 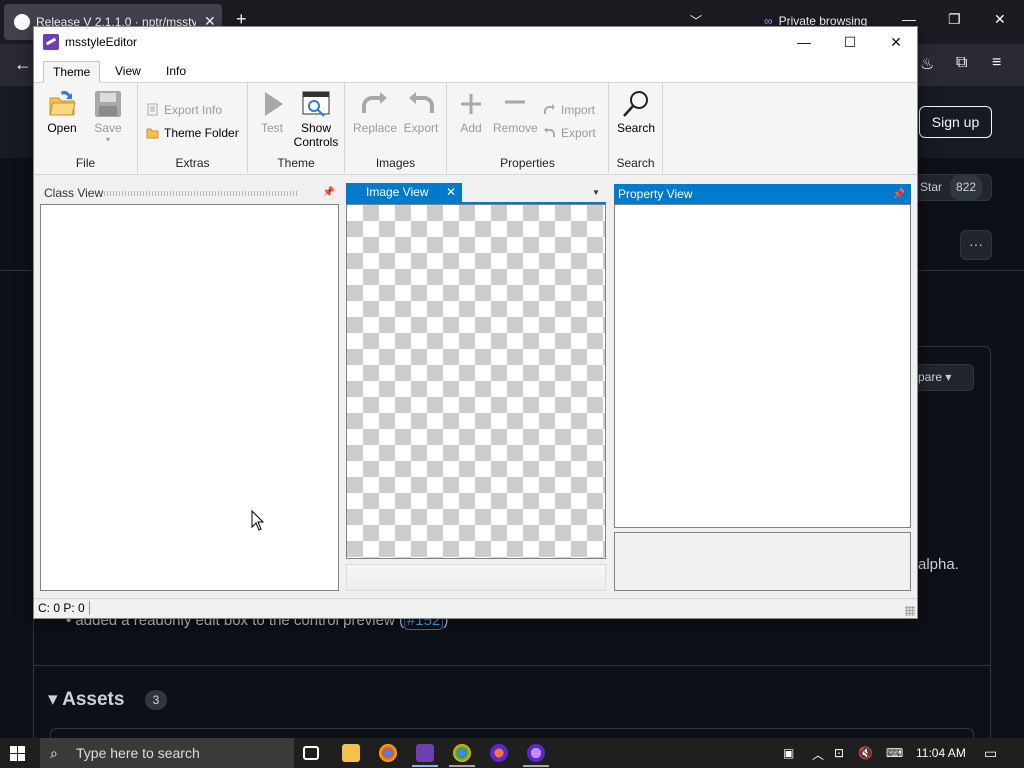 I want to click on active-app-indicator, so click(x=462, y=766).